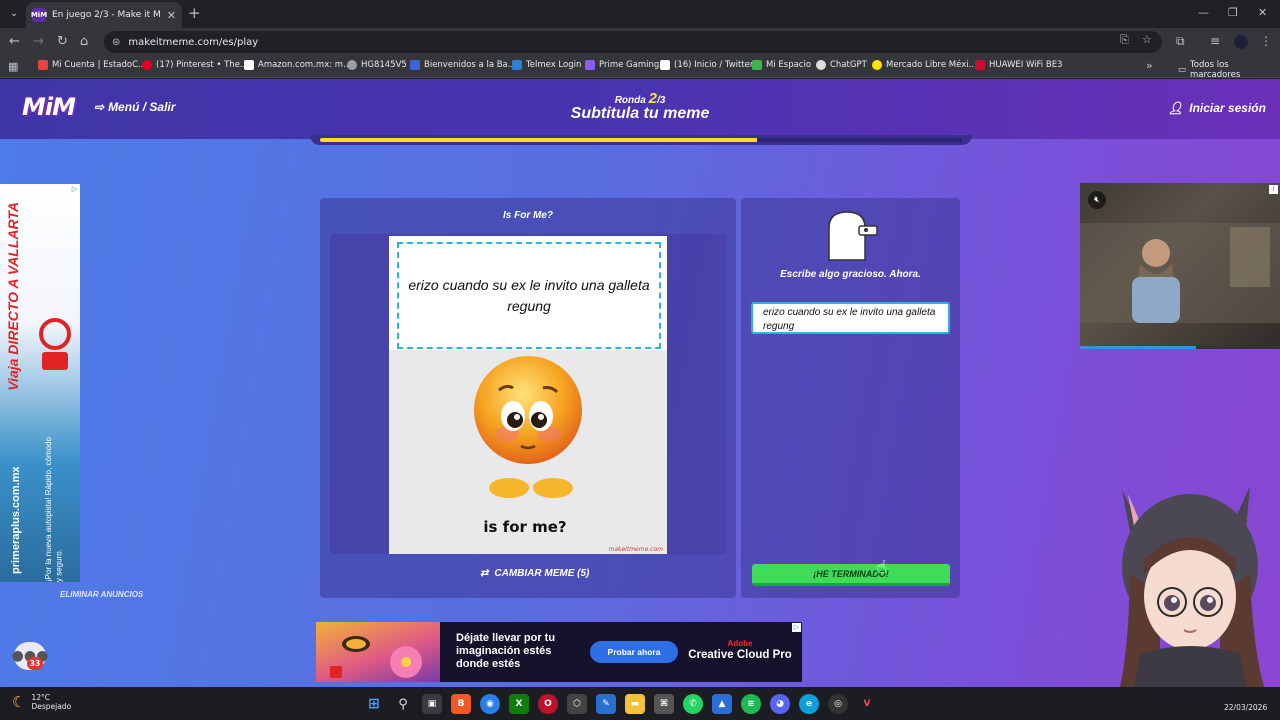  What do you see at coordinates (606, 704) in the screenshot?
I see `notepad-icon: ✎` at bounding box center [606, 704].